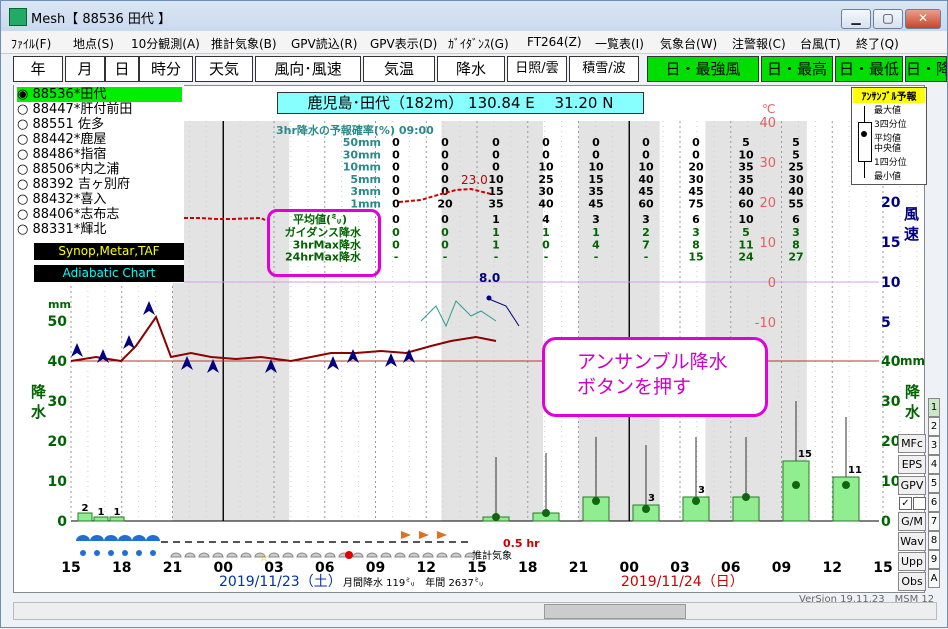 The height and width of the screenshot is (629, 948). Describe the element at coordinates (111, 538) in the screenshot. I see `umbrella-icon` at that location.